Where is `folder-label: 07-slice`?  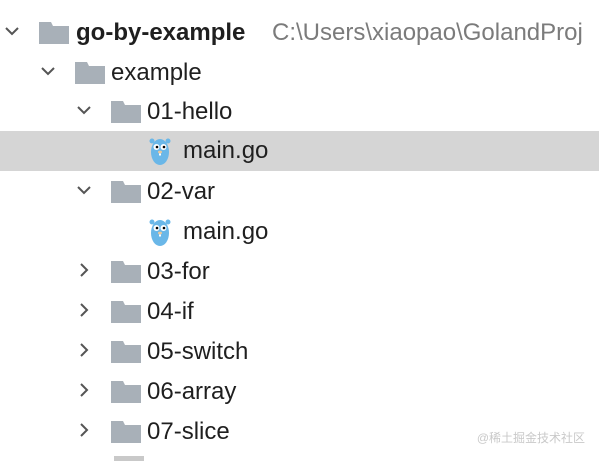
folder-label: 07-slice is located at coordinates (188, 431).